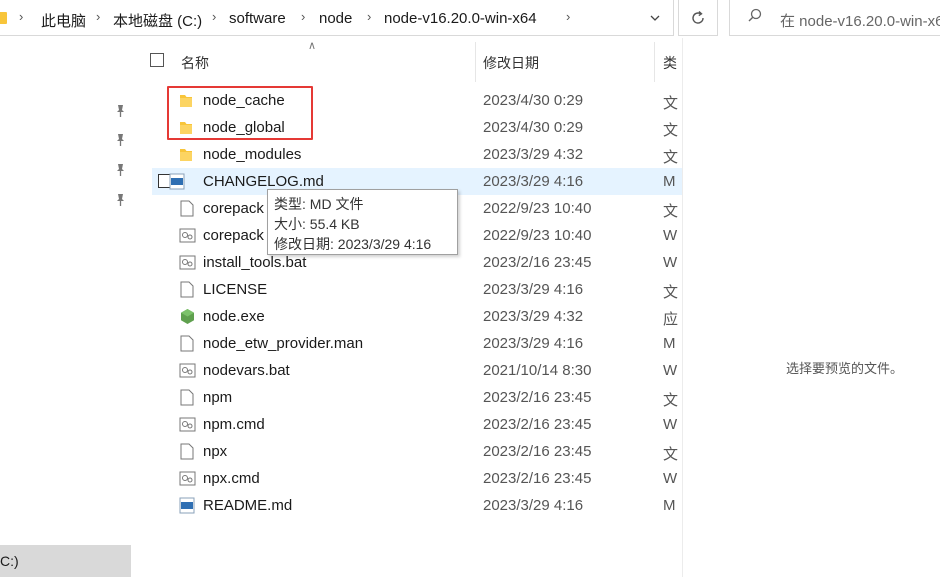 Image resolution: width=940 pixels, height=577 pixels. What do you see at coordinates (682, 307) in the screenshot?
I see `preview-pane-divider` at bounding box center [682, 307].